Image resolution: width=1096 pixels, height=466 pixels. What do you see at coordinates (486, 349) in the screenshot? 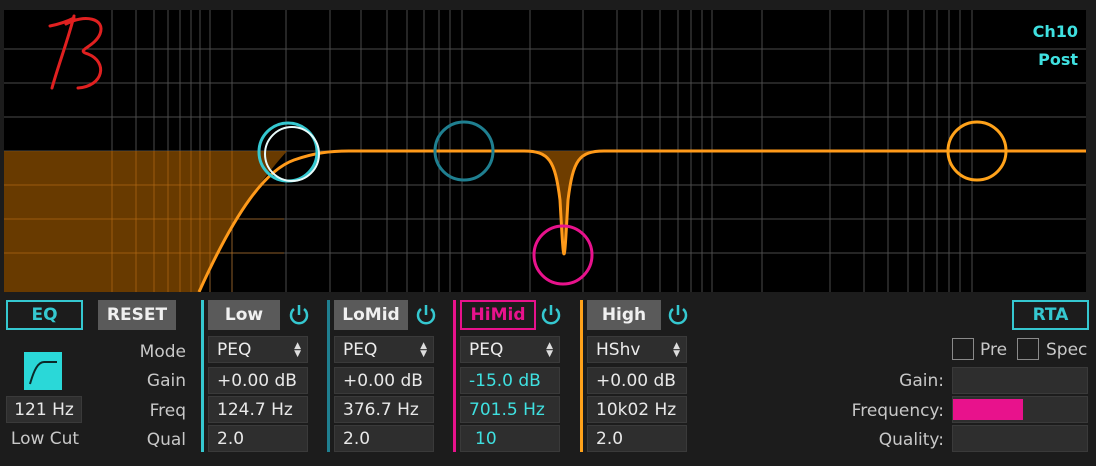
I see `himid-mode-value: PEQ` at bounding box center [486, 349].